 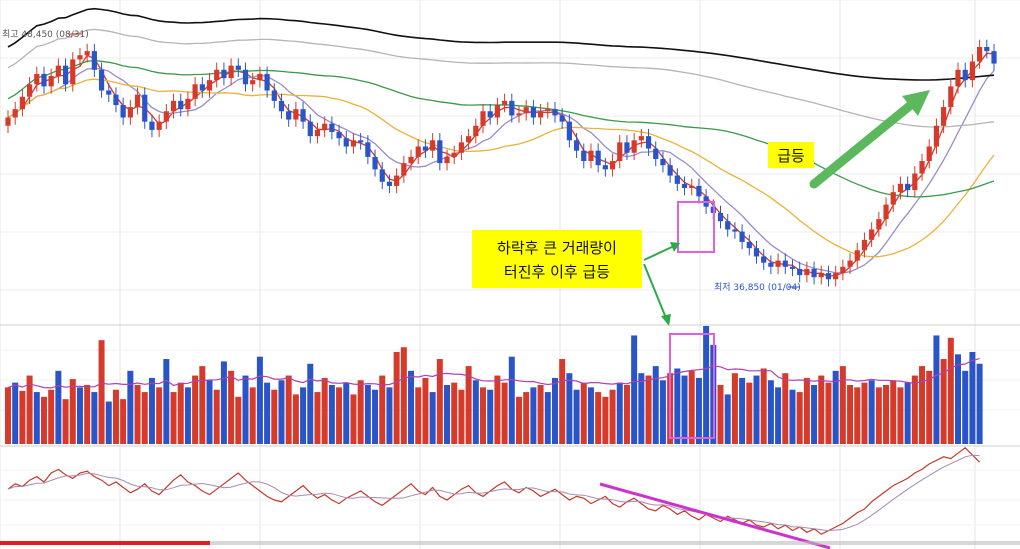 I want to click on note-arrow-up, so click(x=659, y=253).